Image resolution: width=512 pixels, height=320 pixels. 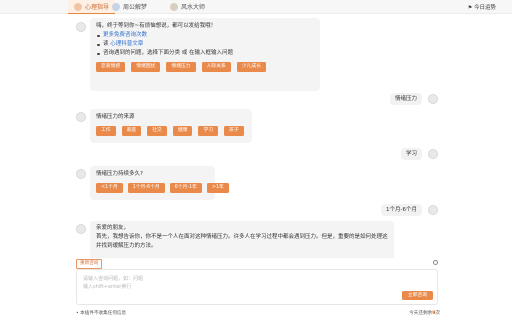 I want to click on welcome-item: 读 心理科普文章, so click(x=205, y=44).